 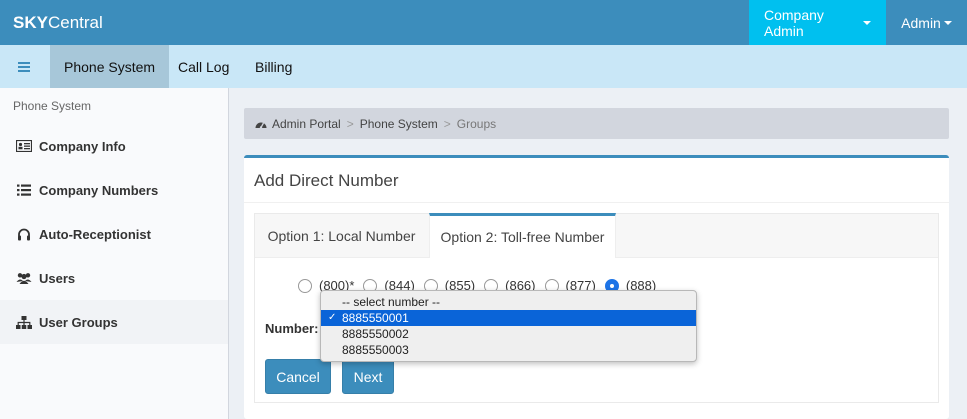 What do you see at coordinates (375, 334) in the screenshot?
I see `option-label: 8885550002` at bounding box center [375, 334].